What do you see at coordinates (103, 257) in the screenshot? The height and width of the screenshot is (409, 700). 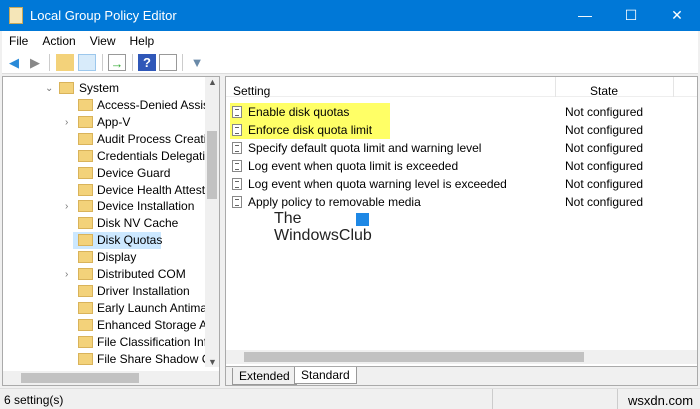 I see `tree-item: Display` at bounding box center [103, 257].